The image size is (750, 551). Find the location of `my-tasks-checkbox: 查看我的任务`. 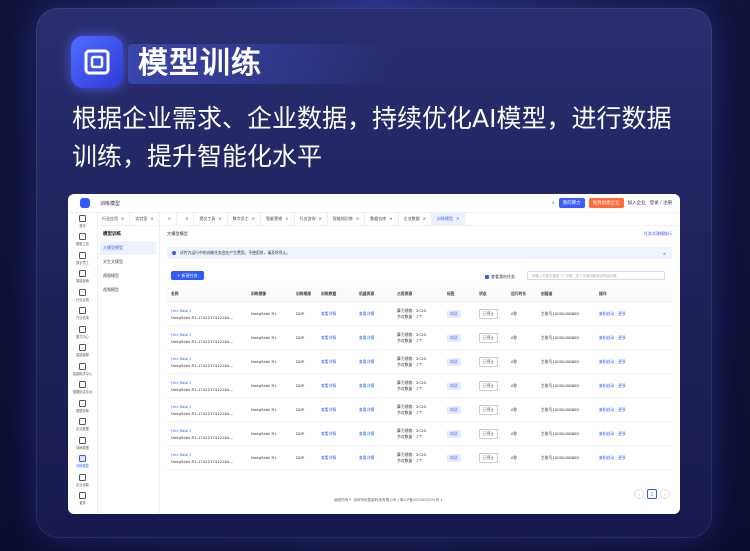

my-tasks-checkbox: 查看我的任务 is located at coordinates (500, 277).